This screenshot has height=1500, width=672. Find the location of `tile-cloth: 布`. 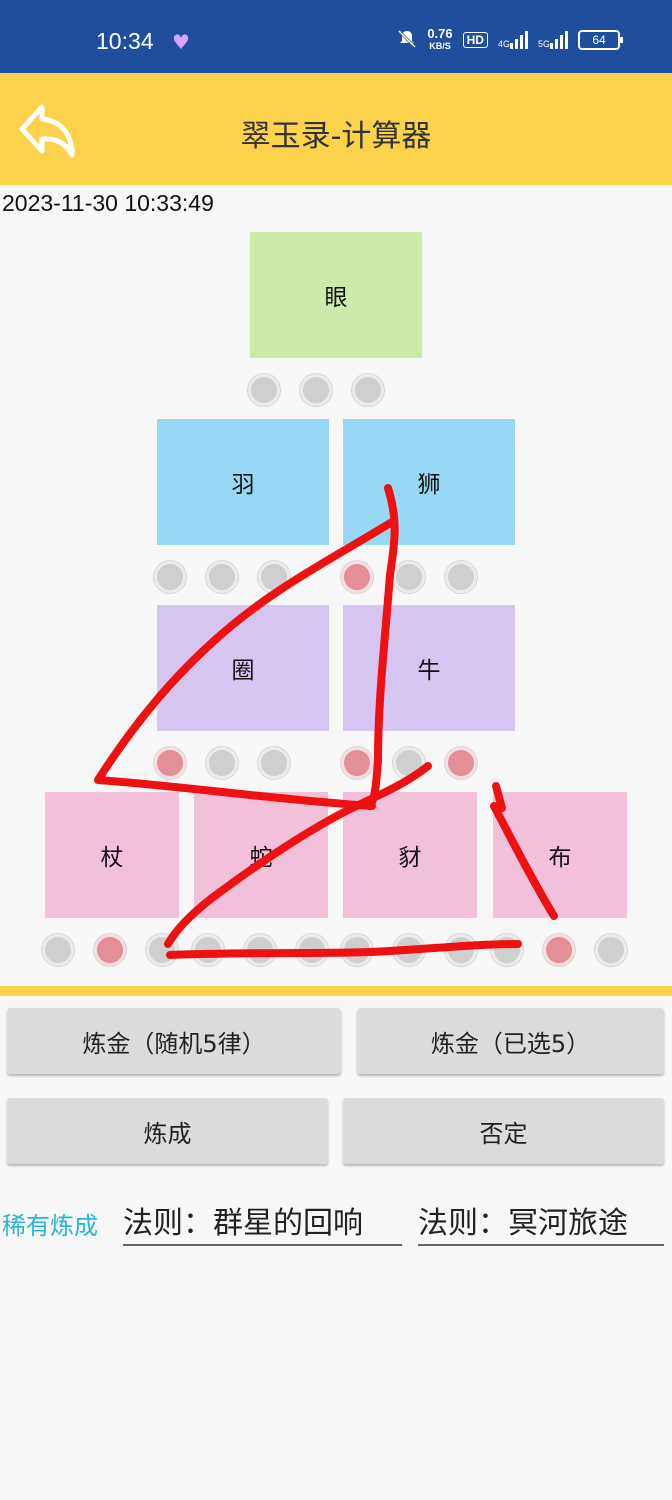

tile-cloth: 布 is located at coordinates (560, 855).